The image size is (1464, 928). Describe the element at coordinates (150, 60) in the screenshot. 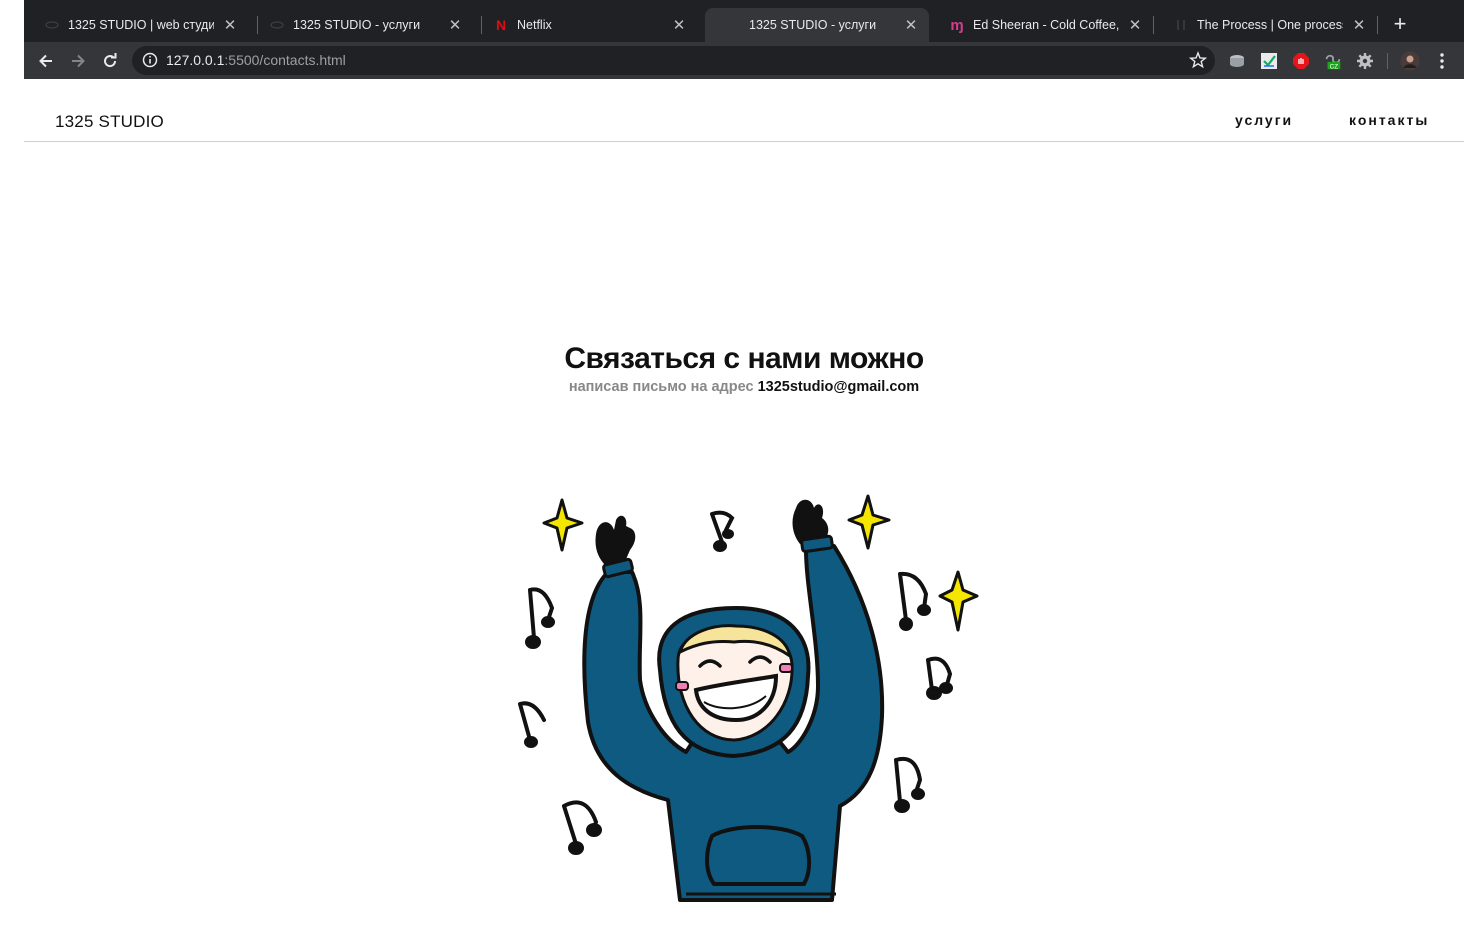

I see `info-icon` at that location.